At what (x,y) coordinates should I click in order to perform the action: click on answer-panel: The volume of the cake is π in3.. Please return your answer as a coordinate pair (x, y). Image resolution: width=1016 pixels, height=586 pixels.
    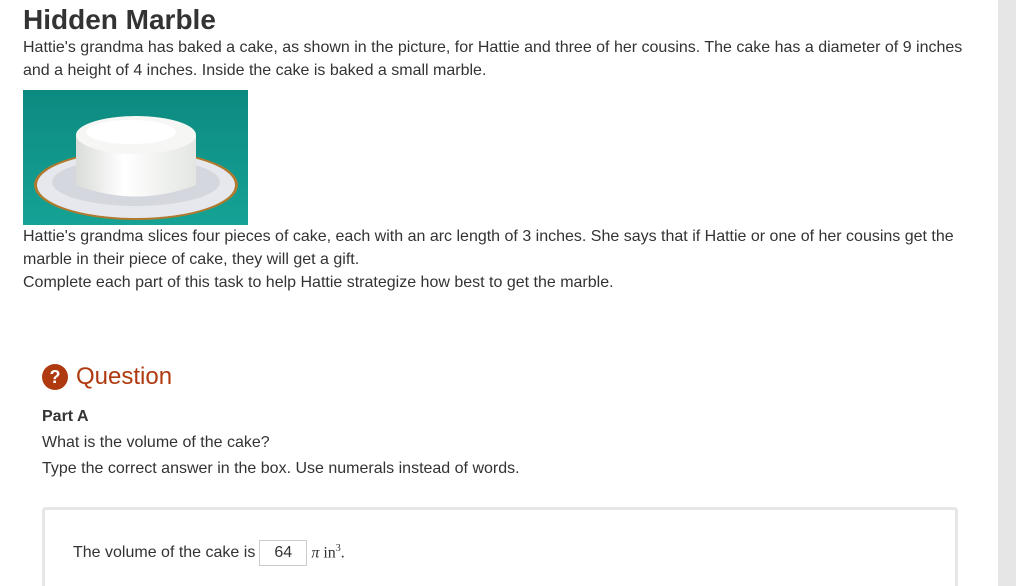
    Looking at the image, I should click on (500, 546).